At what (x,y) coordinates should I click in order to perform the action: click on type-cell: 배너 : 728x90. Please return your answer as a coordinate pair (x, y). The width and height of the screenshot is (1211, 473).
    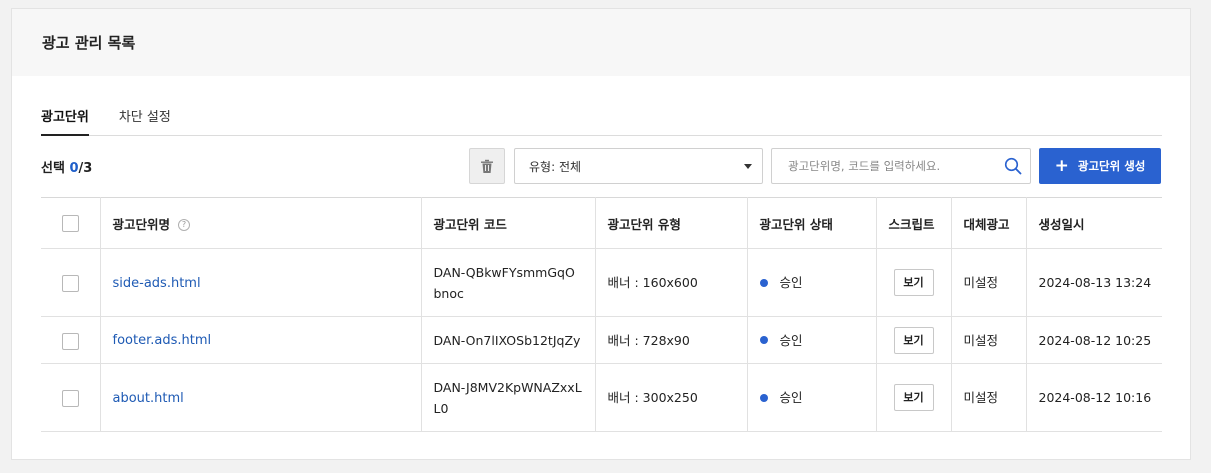
    Looking at the image, I should click on (671, 340).